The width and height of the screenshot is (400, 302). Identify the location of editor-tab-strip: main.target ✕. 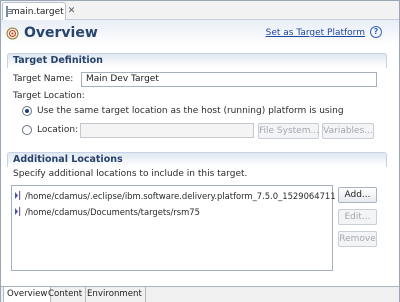
(200, 10).